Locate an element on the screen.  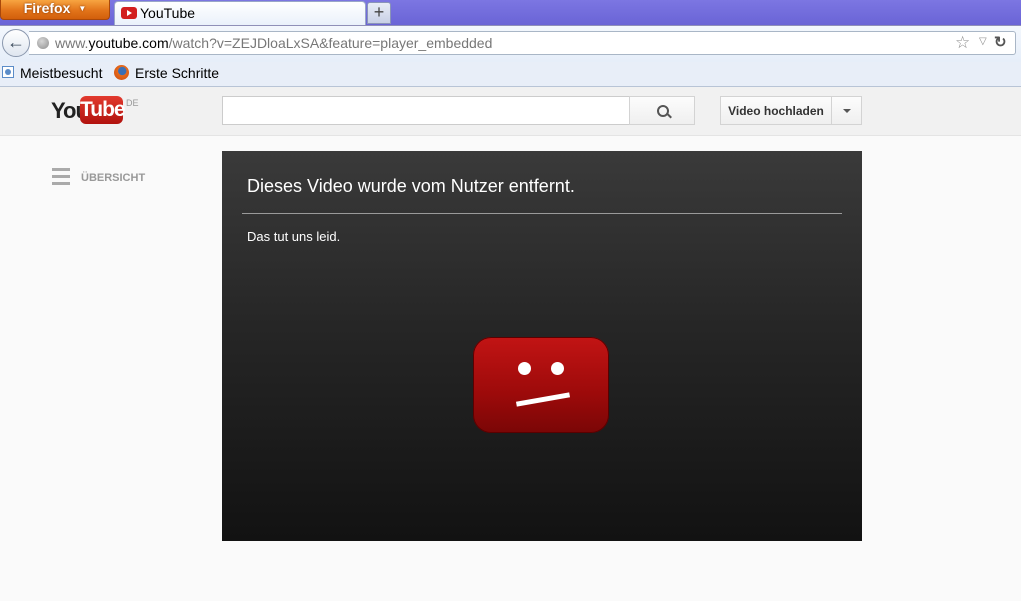
globe-icon is located at coordinates (43, 43).